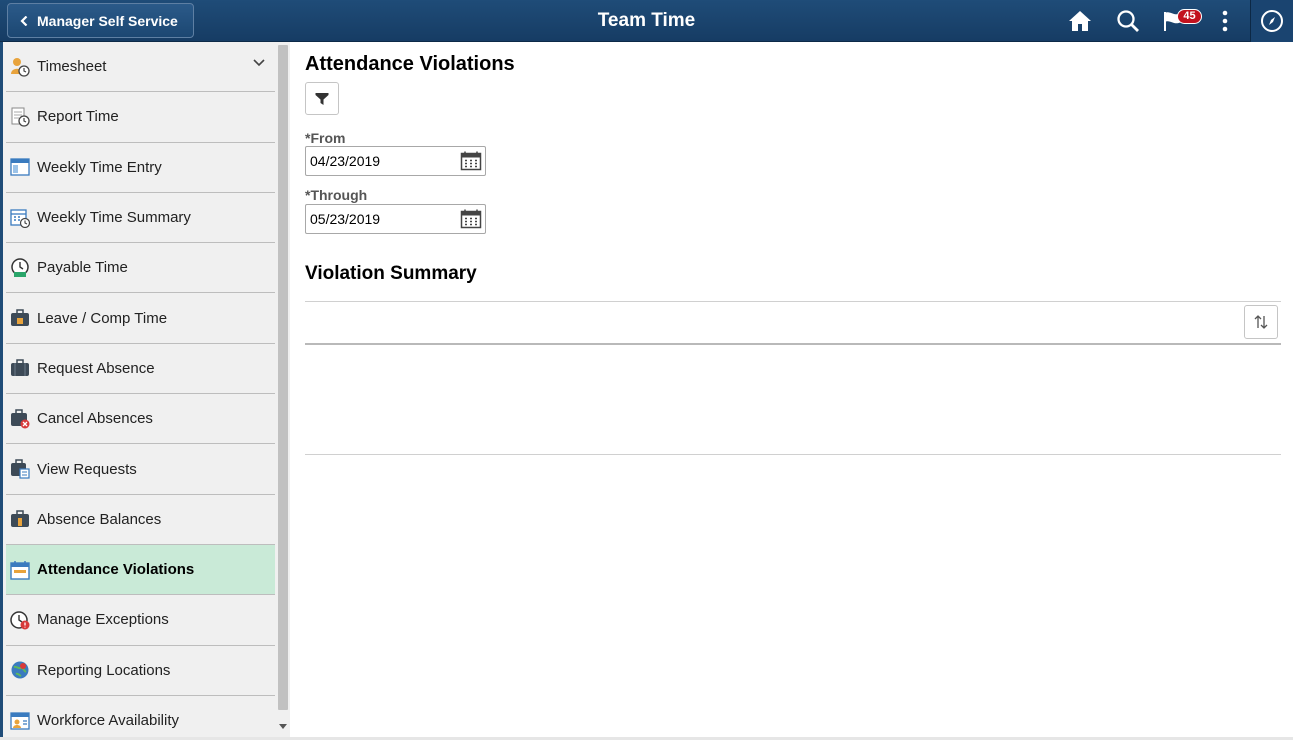  I want to click on report-time-icon, so click(20, 117).